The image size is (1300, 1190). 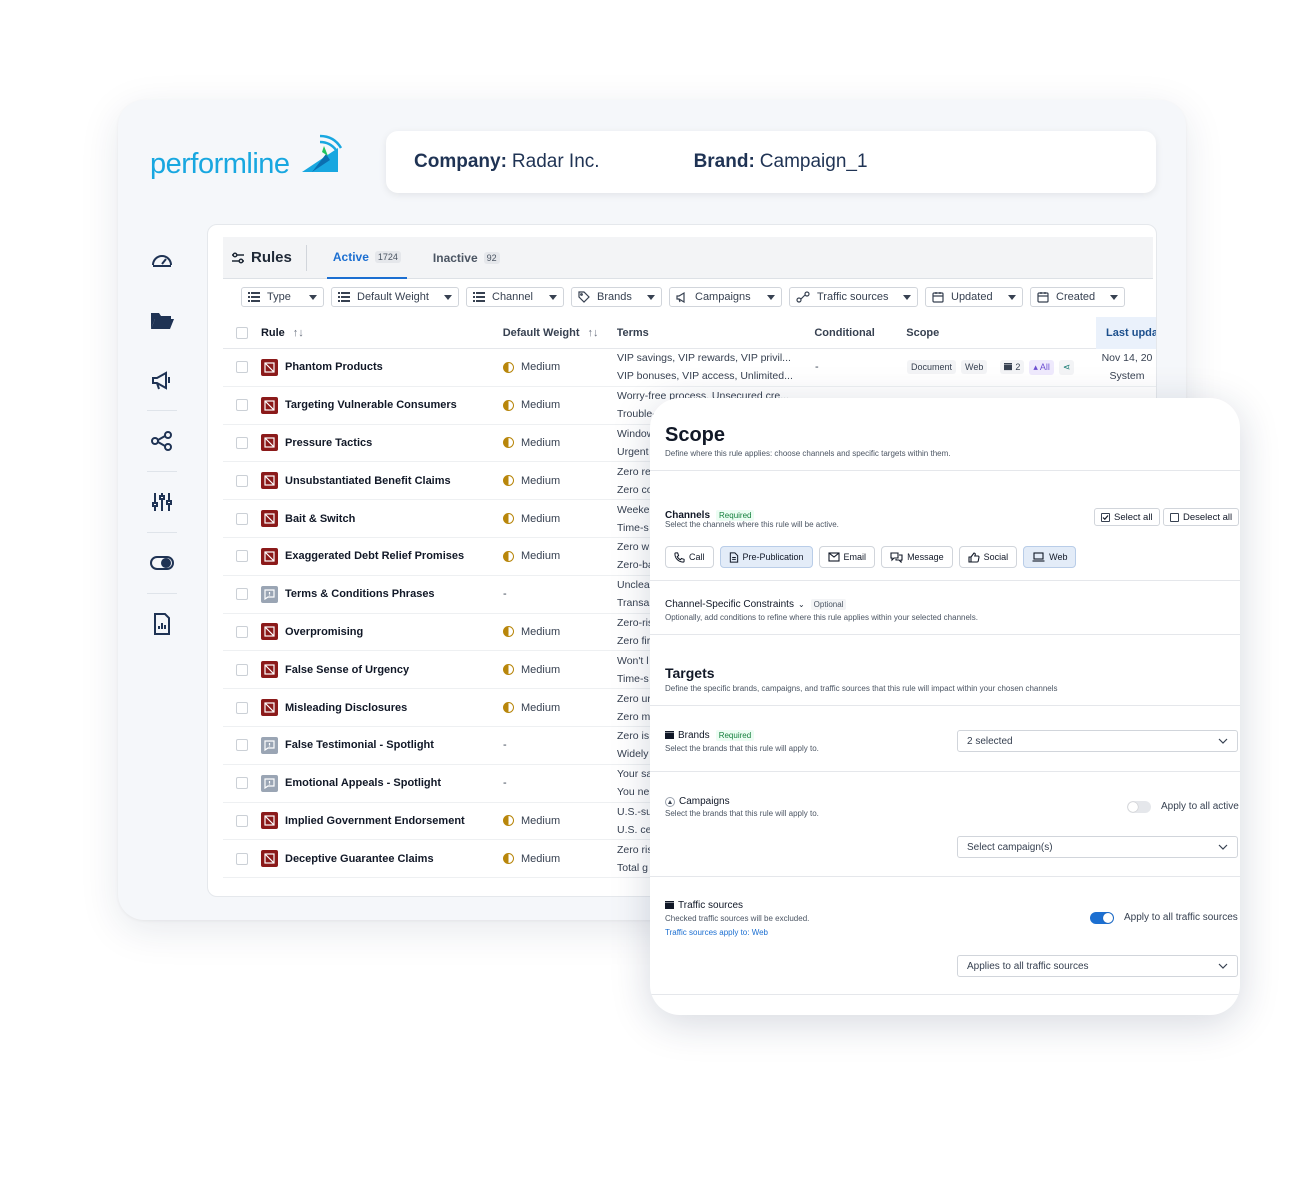 What do you see at coordinates (1127, 517) in the screenshot?
I see `select-all-button: Select all` at bounding box center [1127, 517].